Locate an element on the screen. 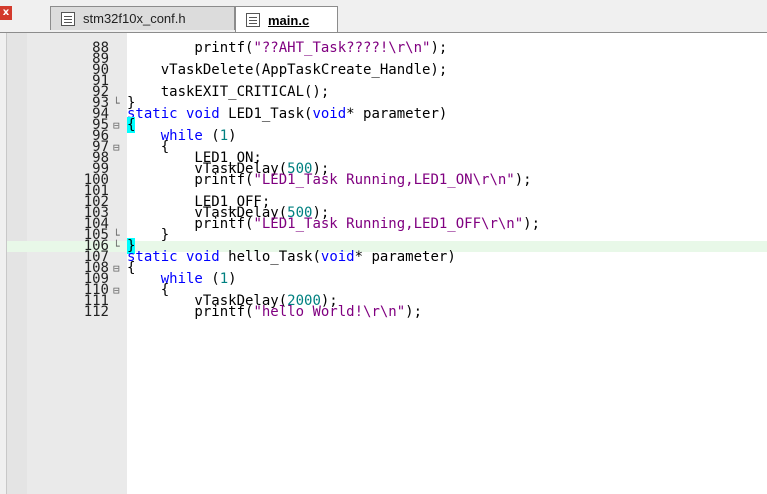 This screenshot has width=767, height=494. code-text: static void LED1_Task(void* parameter) is located at coordinates (287, 114).